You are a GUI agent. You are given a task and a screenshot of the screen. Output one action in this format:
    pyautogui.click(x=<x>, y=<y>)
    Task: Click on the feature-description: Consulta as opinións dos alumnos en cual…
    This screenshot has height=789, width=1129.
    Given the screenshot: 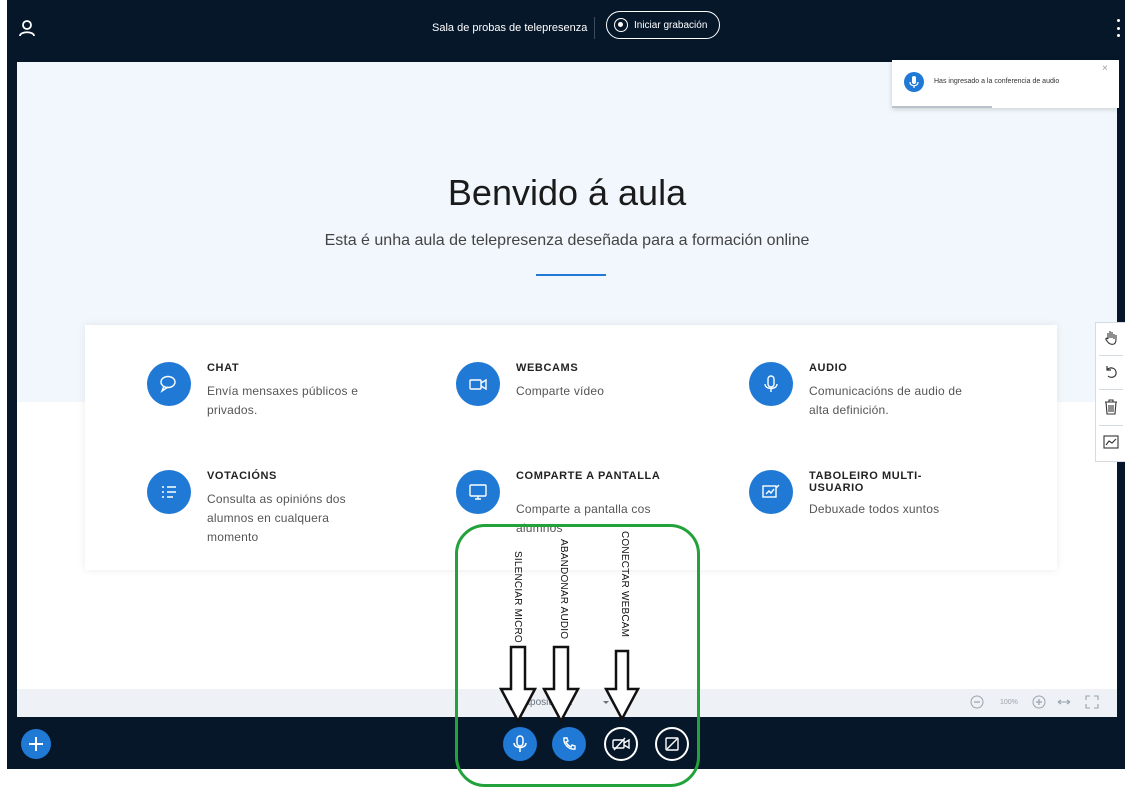 What is the action you would take?
    pyautogui.click(x=276, y=518)
    